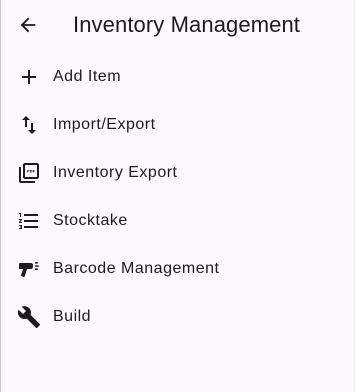 The width and height of the screenshot is (355, 392). What do you see at coordinates (187, 24) in the screenshot?
I see `page-title: Inventory Management` at bounding box center [187, 24].